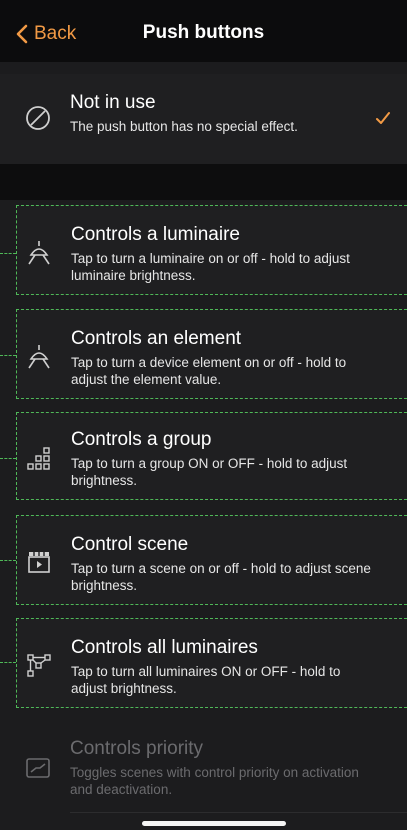 Image resolution: width=407 pixels, height=830 pixels. Describe the element at coordinates (156, 338) in the screenshot. I see `option-title: Controls an element` at that location.